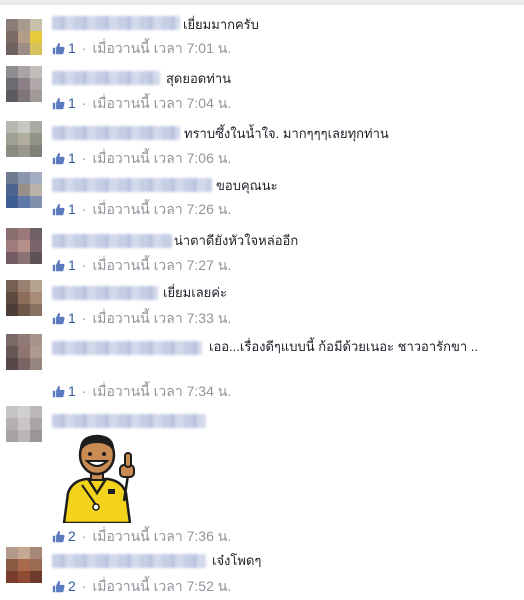  What do you see at coordinates (247, 185) in the screenshot?
I see `comment-text: ขอบคุณนะ` at bounding box center [247, 185].